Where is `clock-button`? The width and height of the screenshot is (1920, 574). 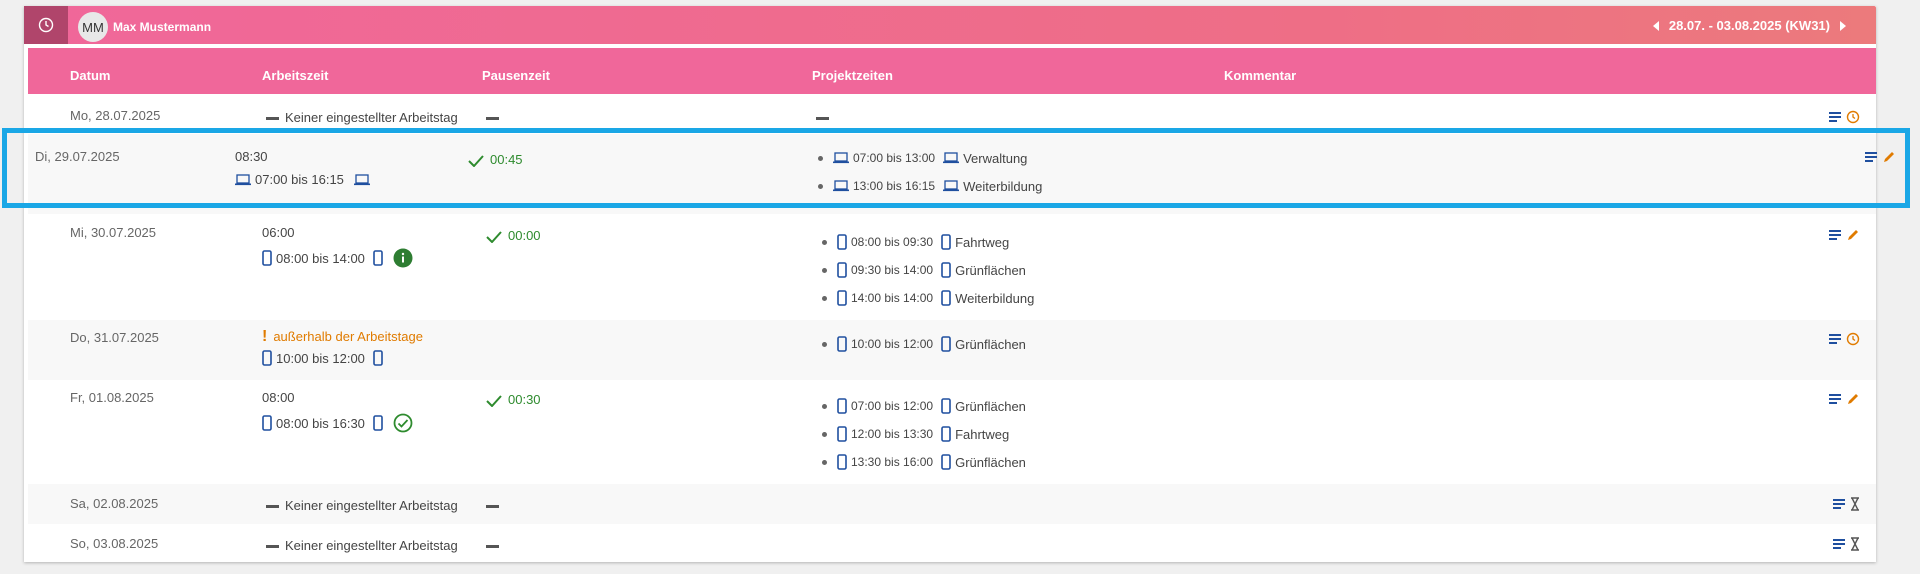
clock-button is located at coordinates (46, 25).